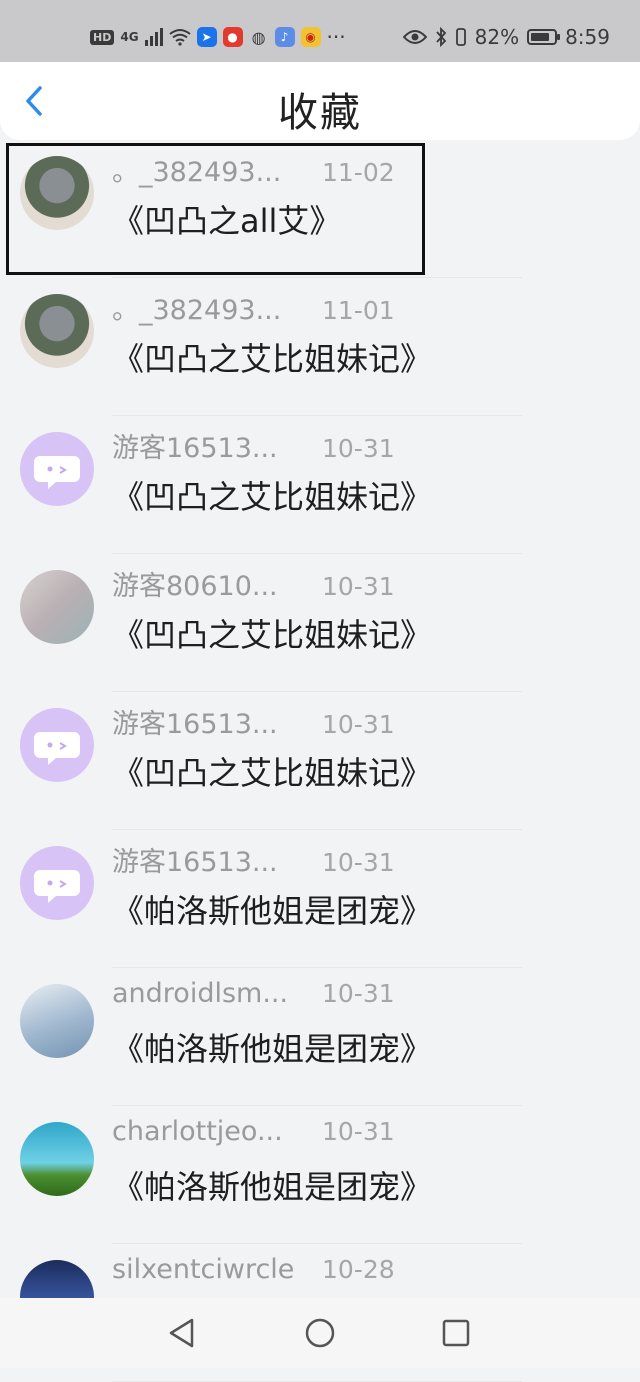  Describe the element at coordinates (182, 1333) in the screenshot. I see `triangle-back-icon` at that location.